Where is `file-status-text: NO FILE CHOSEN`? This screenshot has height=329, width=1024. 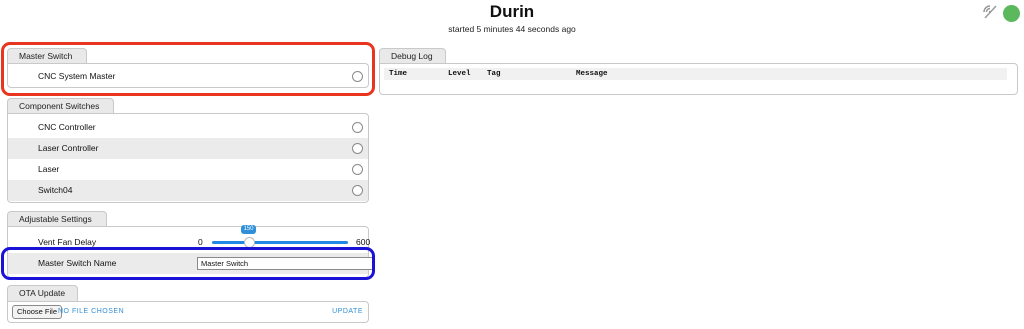
file-status-text: NO FILE CHOSEN is located at coordinates (91, 311).